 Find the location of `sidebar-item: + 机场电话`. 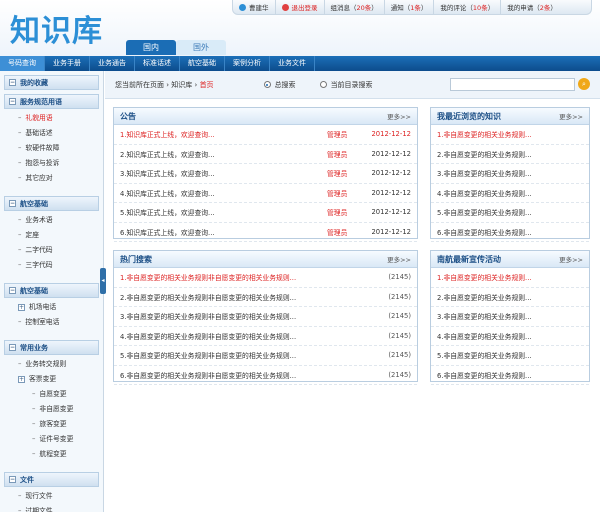

sidebar-item: + 机场电话 is located at coordinates (51, 307).